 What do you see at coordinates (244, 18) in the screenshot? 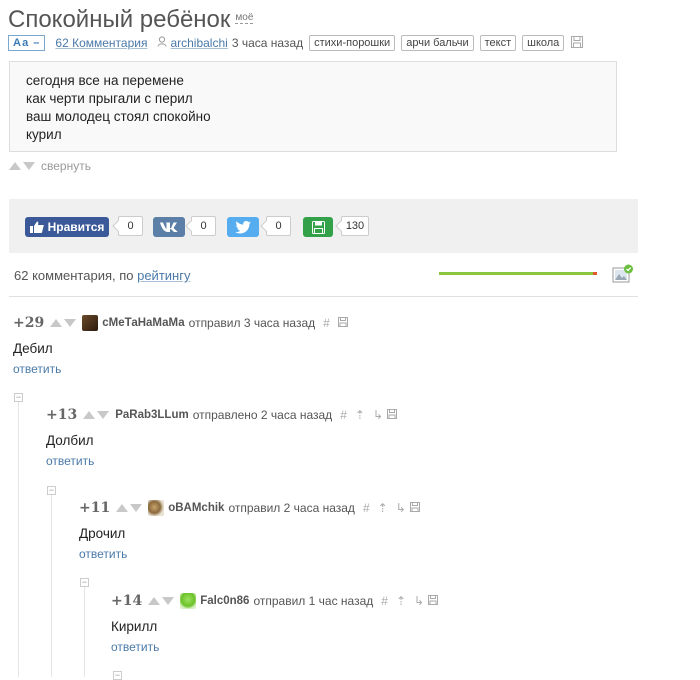
I see `mine-badge: моё` at bounding box center [244, 18].